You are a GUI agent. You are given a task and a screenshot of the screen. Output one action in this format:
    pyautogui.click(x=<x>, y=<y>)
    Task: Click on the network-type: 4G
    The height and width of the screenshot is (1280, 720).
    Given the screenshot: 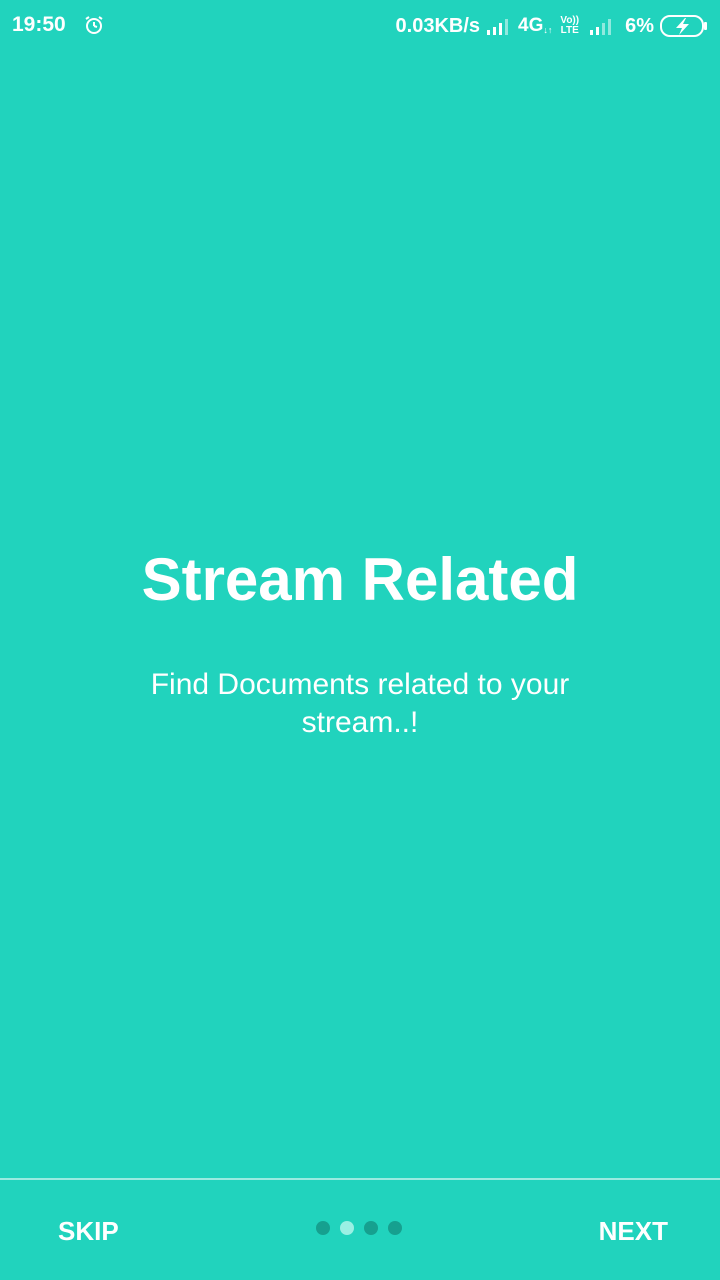 What is the action you would take?
    pyautogui.click(x=531, y=25)
    